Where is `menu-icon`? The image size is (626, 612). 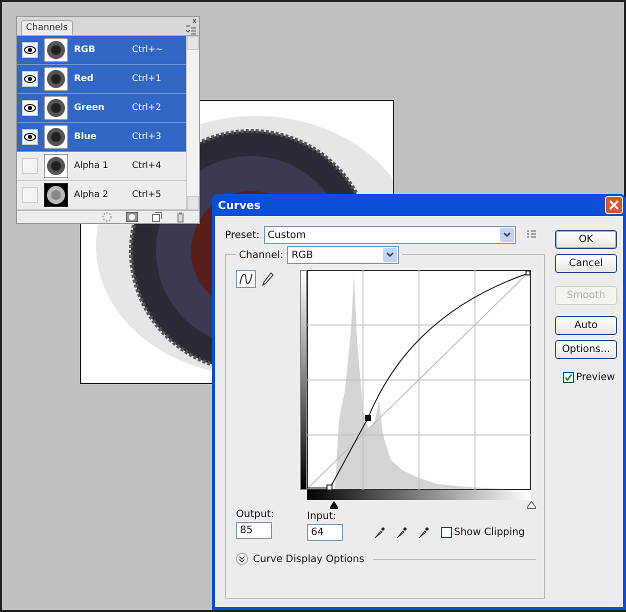
menu-icon is located at coordinates (191, 31).